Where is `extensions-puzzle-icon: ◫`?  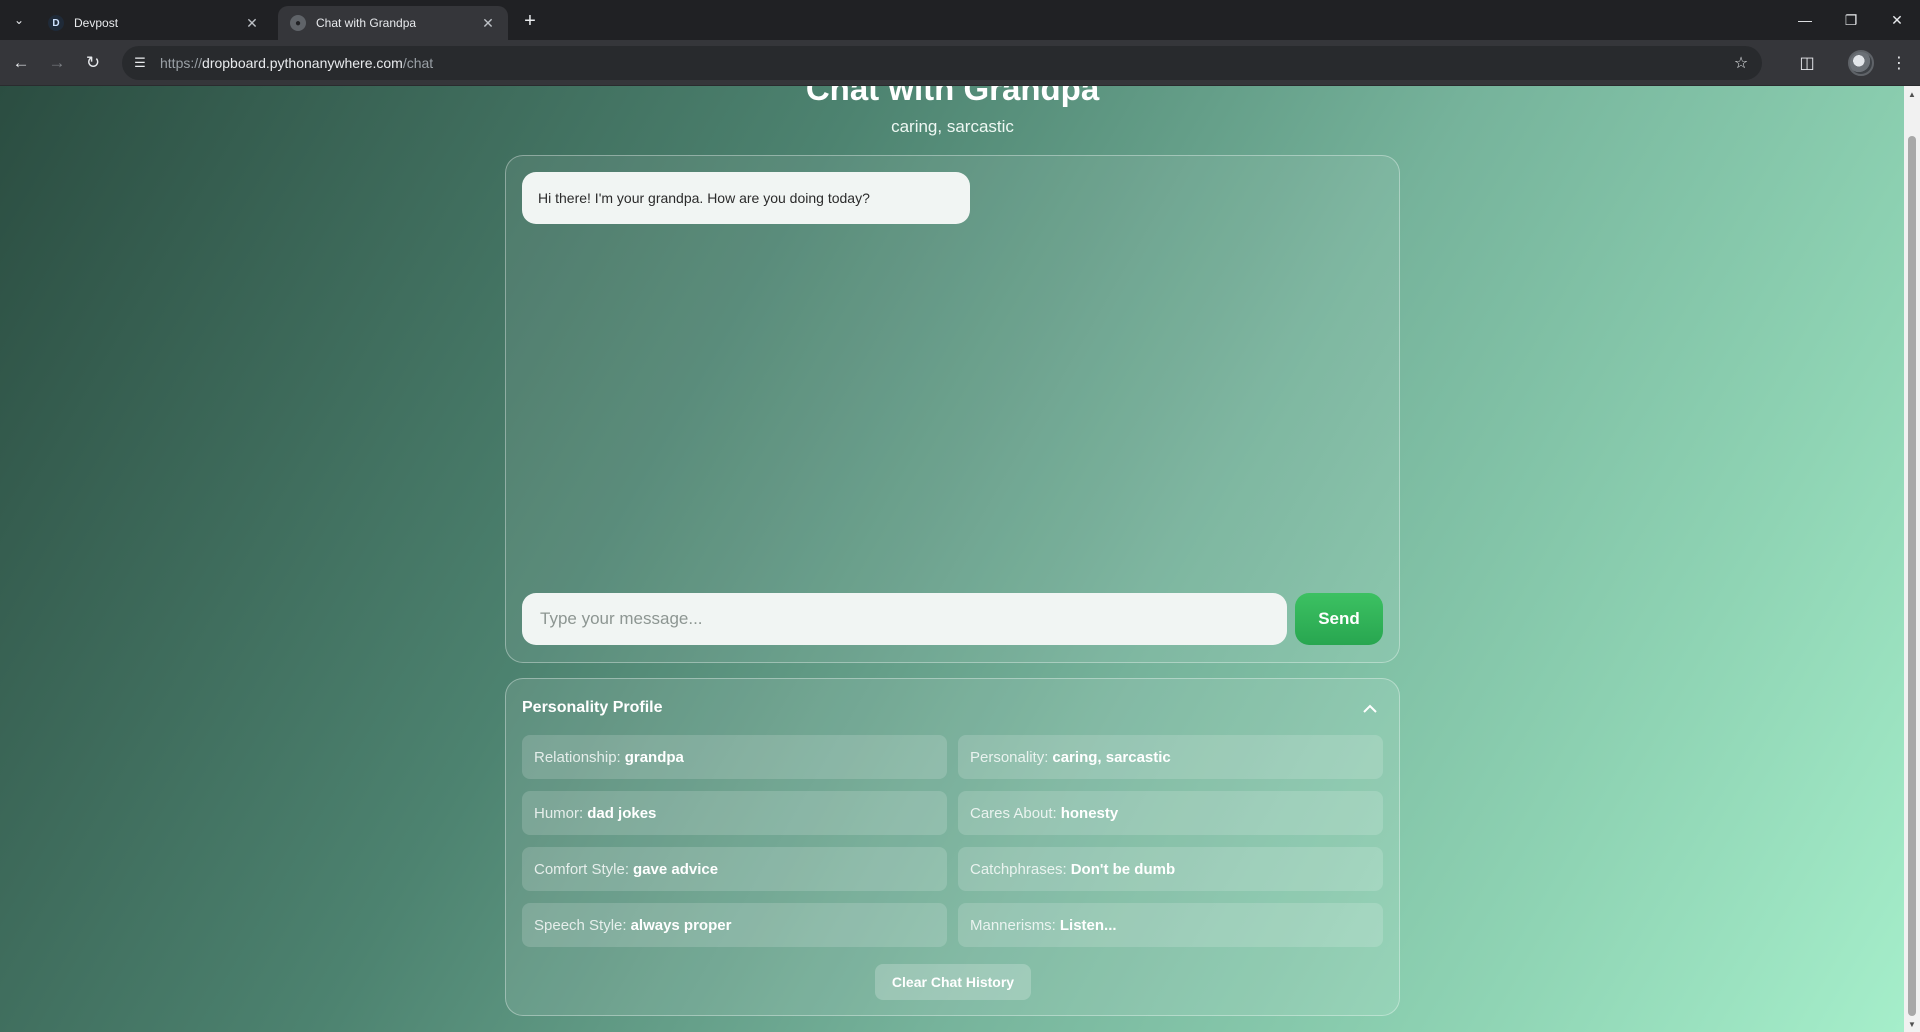
extensions-puzzle-icon: ◫ is located at coordinates (1807, 63).